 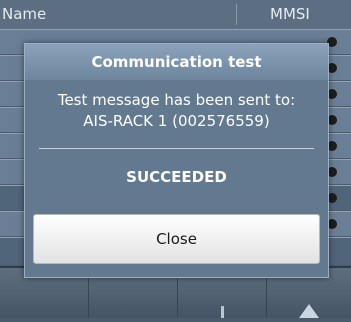 What do you see at coordinates (24, 14) in the screenshot?
I see `column-header-name: Name` at bounding box center [24, 14].